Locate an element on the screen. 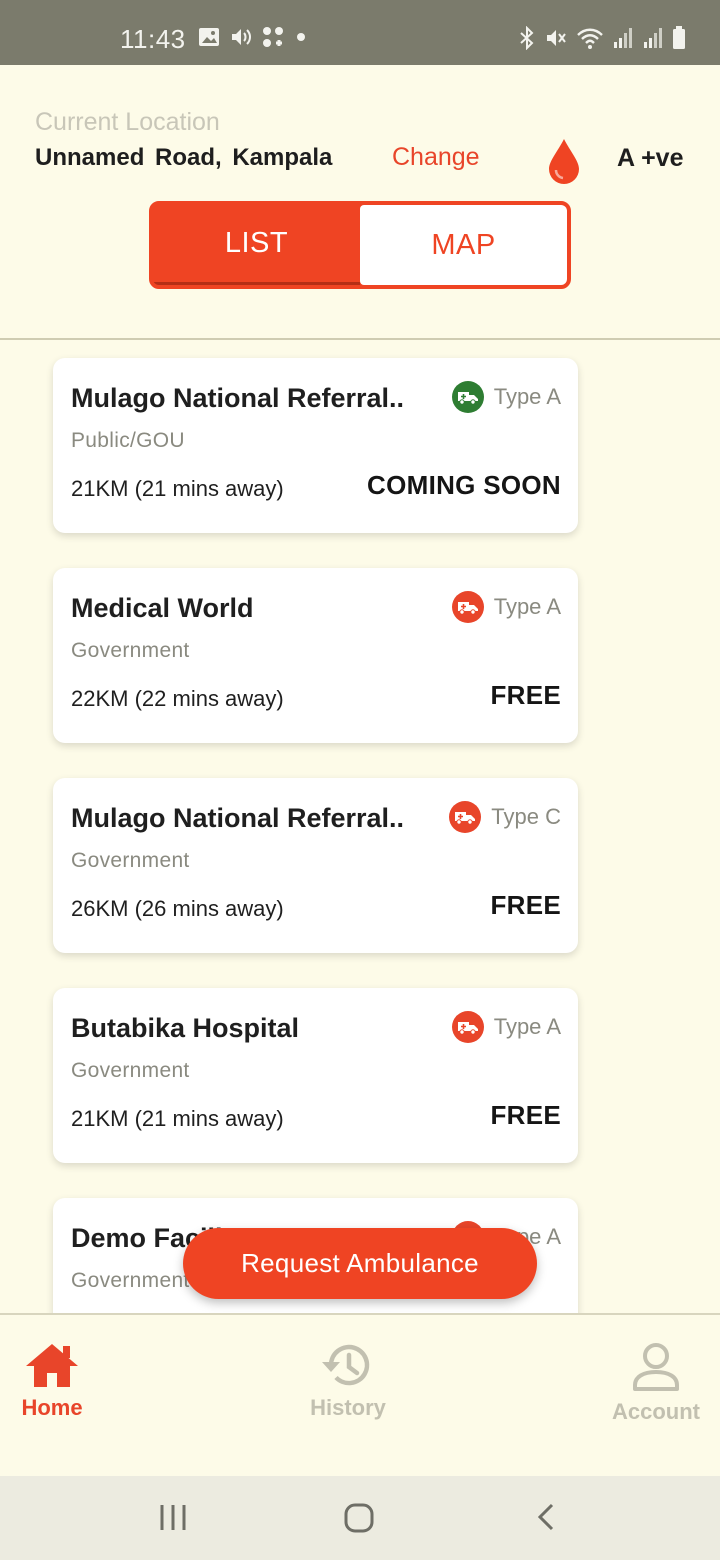 The height and width of the screenshot is (1560, 720). back-icon is located at coordinates (547, 1517).